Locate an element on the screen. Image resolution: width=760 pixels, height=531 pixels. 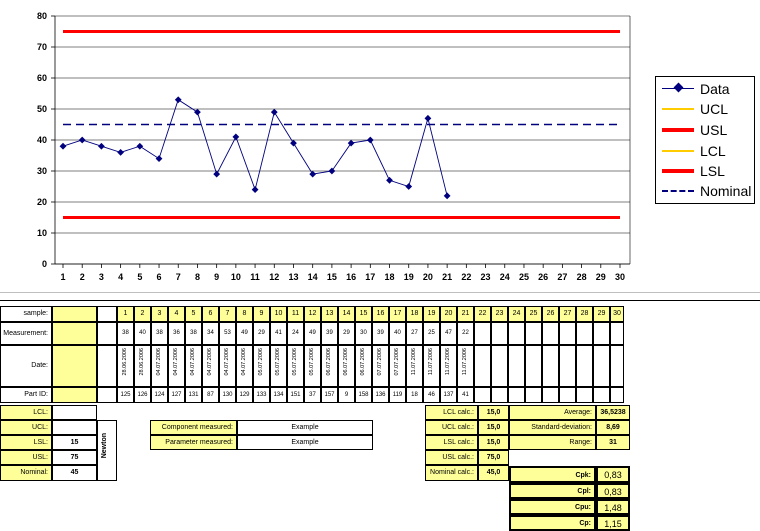
part-id-cell: 129 is located at coordinates (244, 395).